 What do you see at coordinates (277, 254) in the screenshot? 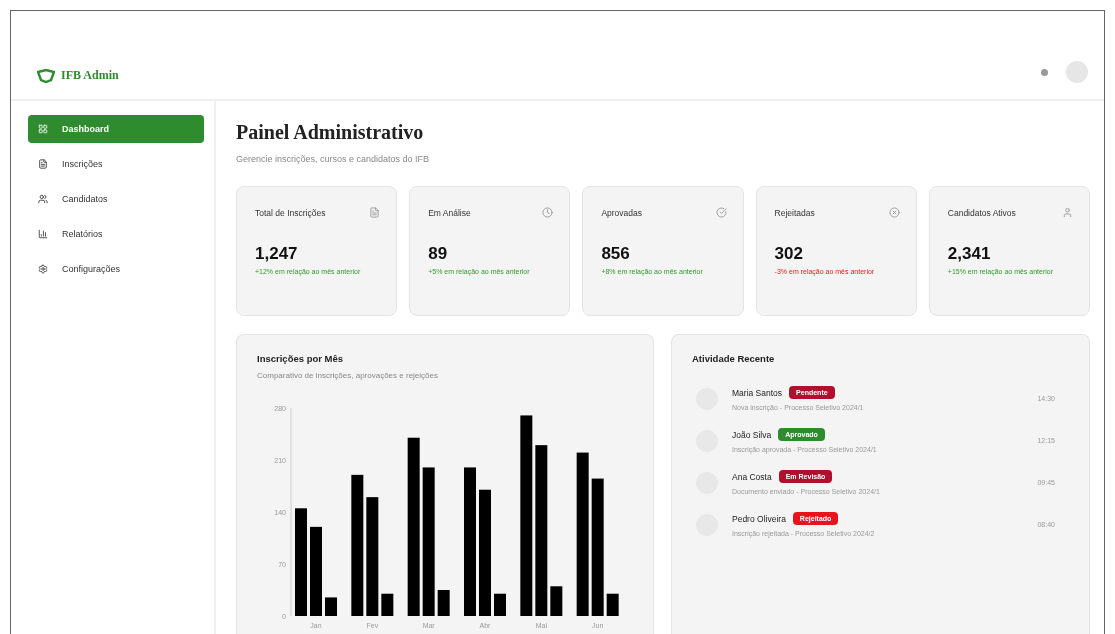
I see `stat-value: 1,247` at bounding box center [277, 254].